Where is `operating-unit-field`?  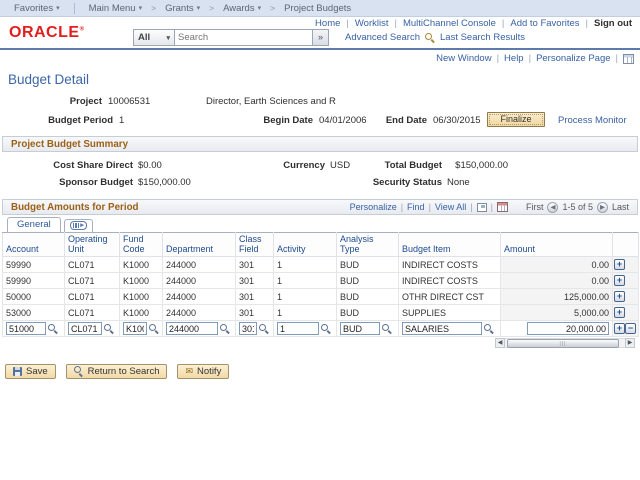 operating-unit-field is located at coordinates (85, 328).